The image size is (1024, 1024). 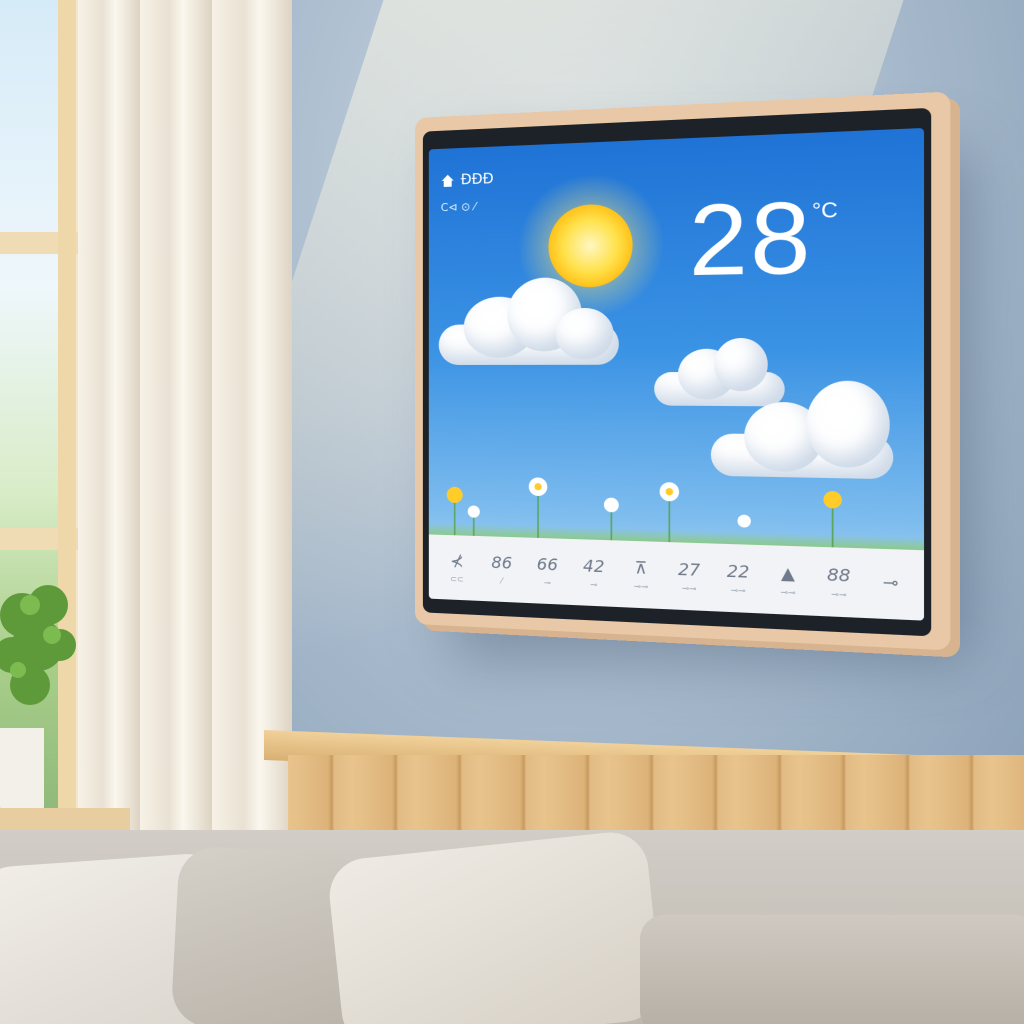 I want to click on temperature-value: 28, so click(x=750, y=239).